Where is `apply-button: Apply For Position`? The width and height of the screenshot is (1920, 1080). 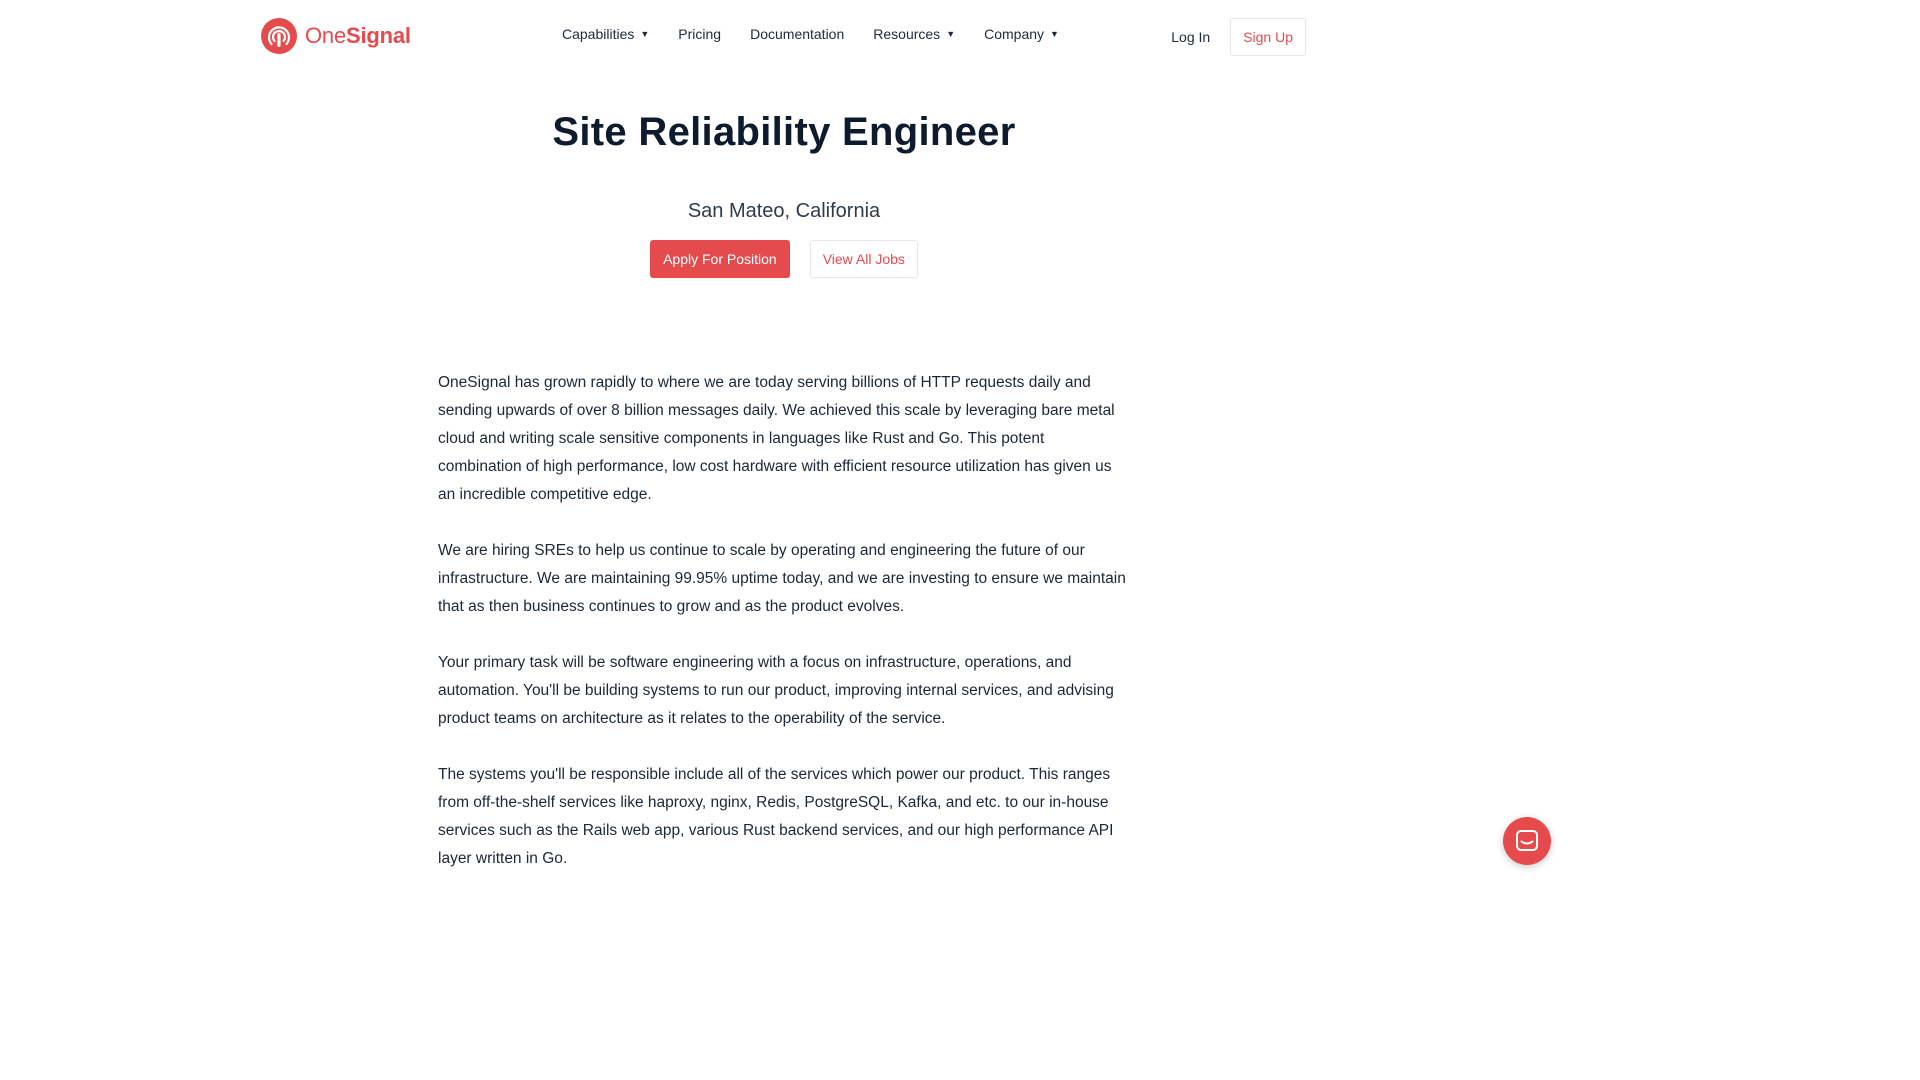 apply-button: Apply For Position is located at coordinates (720, 259).